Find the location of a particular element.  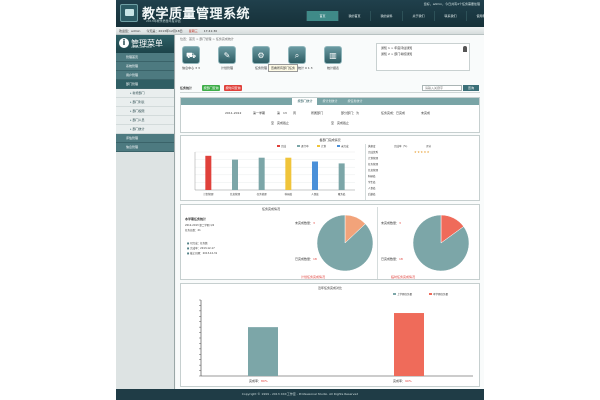

x-tick-label: 科研处 is located at coordinates (289, 194).